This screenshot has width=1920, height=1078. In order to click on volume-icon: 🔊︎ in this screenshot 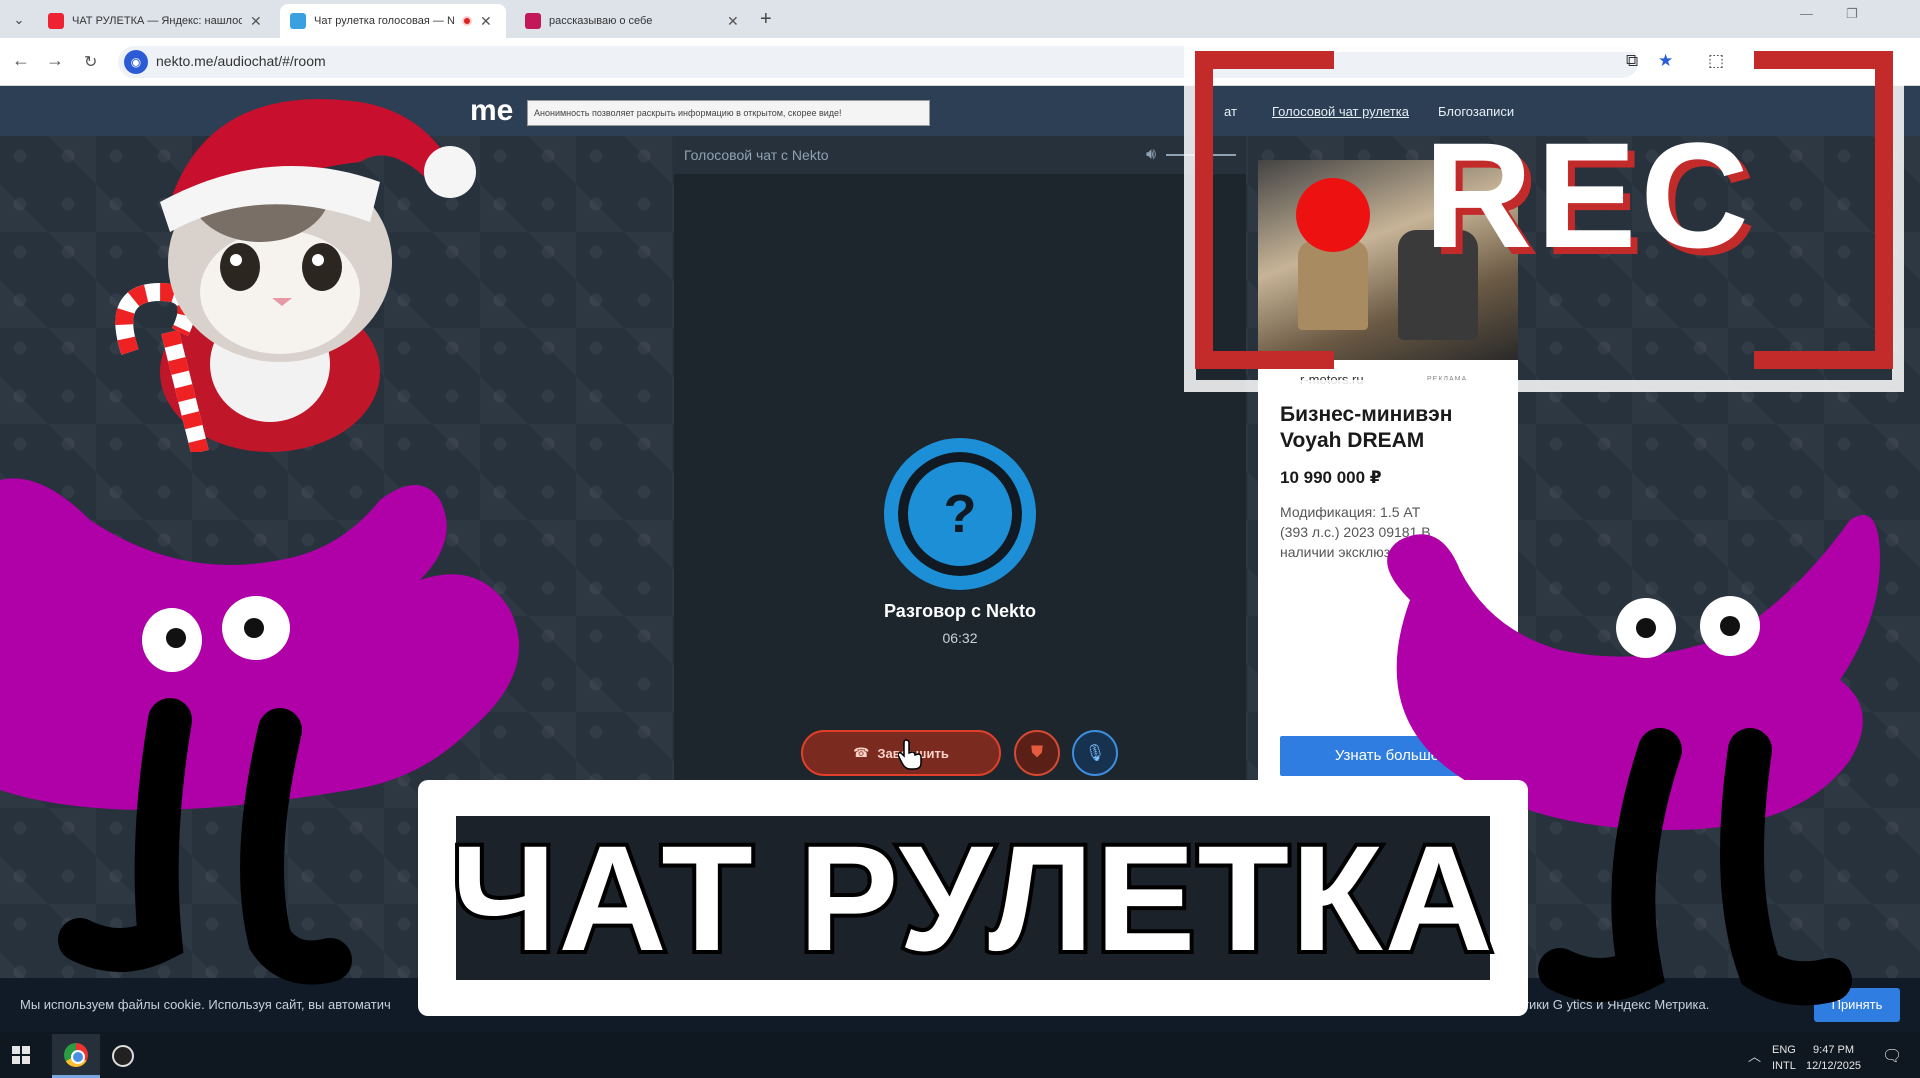, I will do `click(1151, 155)`.